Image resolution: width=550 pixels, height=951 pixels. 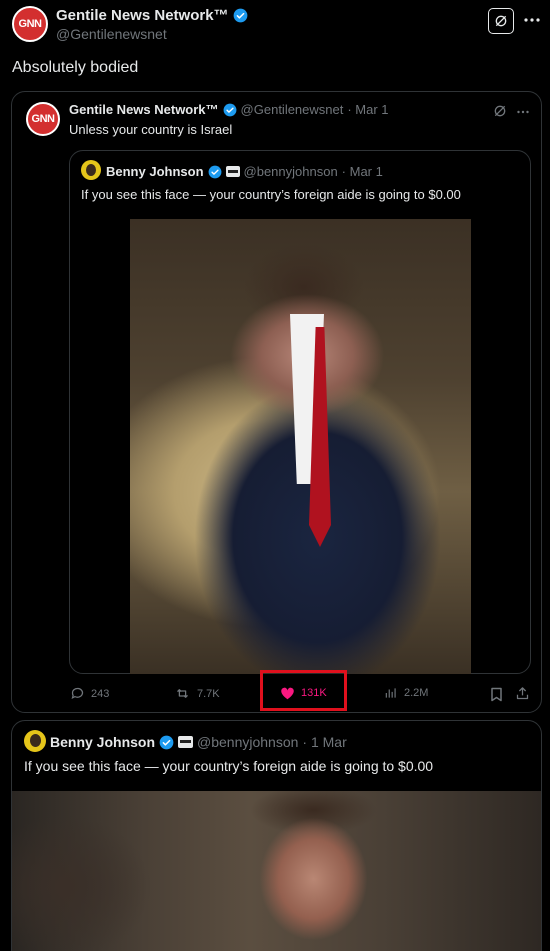 What do you see at coordinates (77, 693) in the screenshot?
I see `reply-icon` at bounding box center [77, 693].